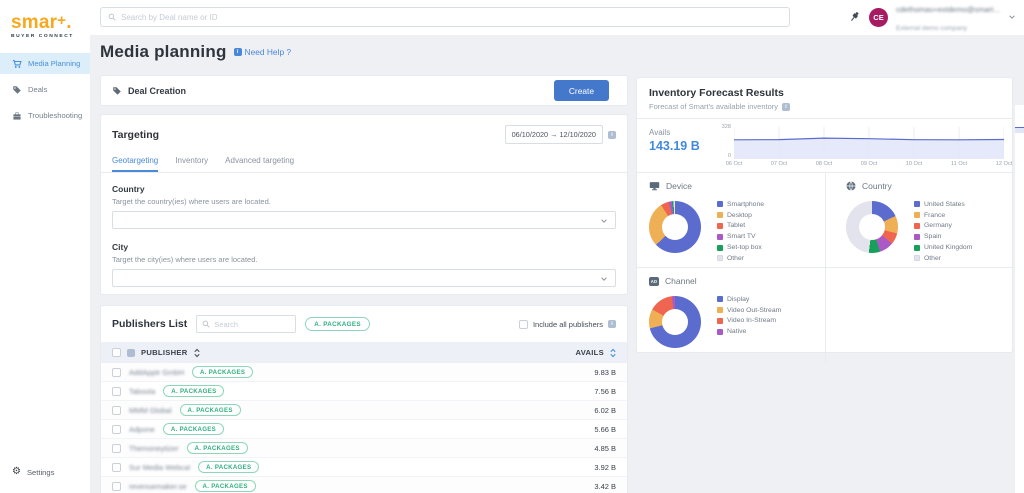  What do you see at coordinates (878, 17) in the screenshot?
I see `avatar: CE` at bounding box center [878, 17].